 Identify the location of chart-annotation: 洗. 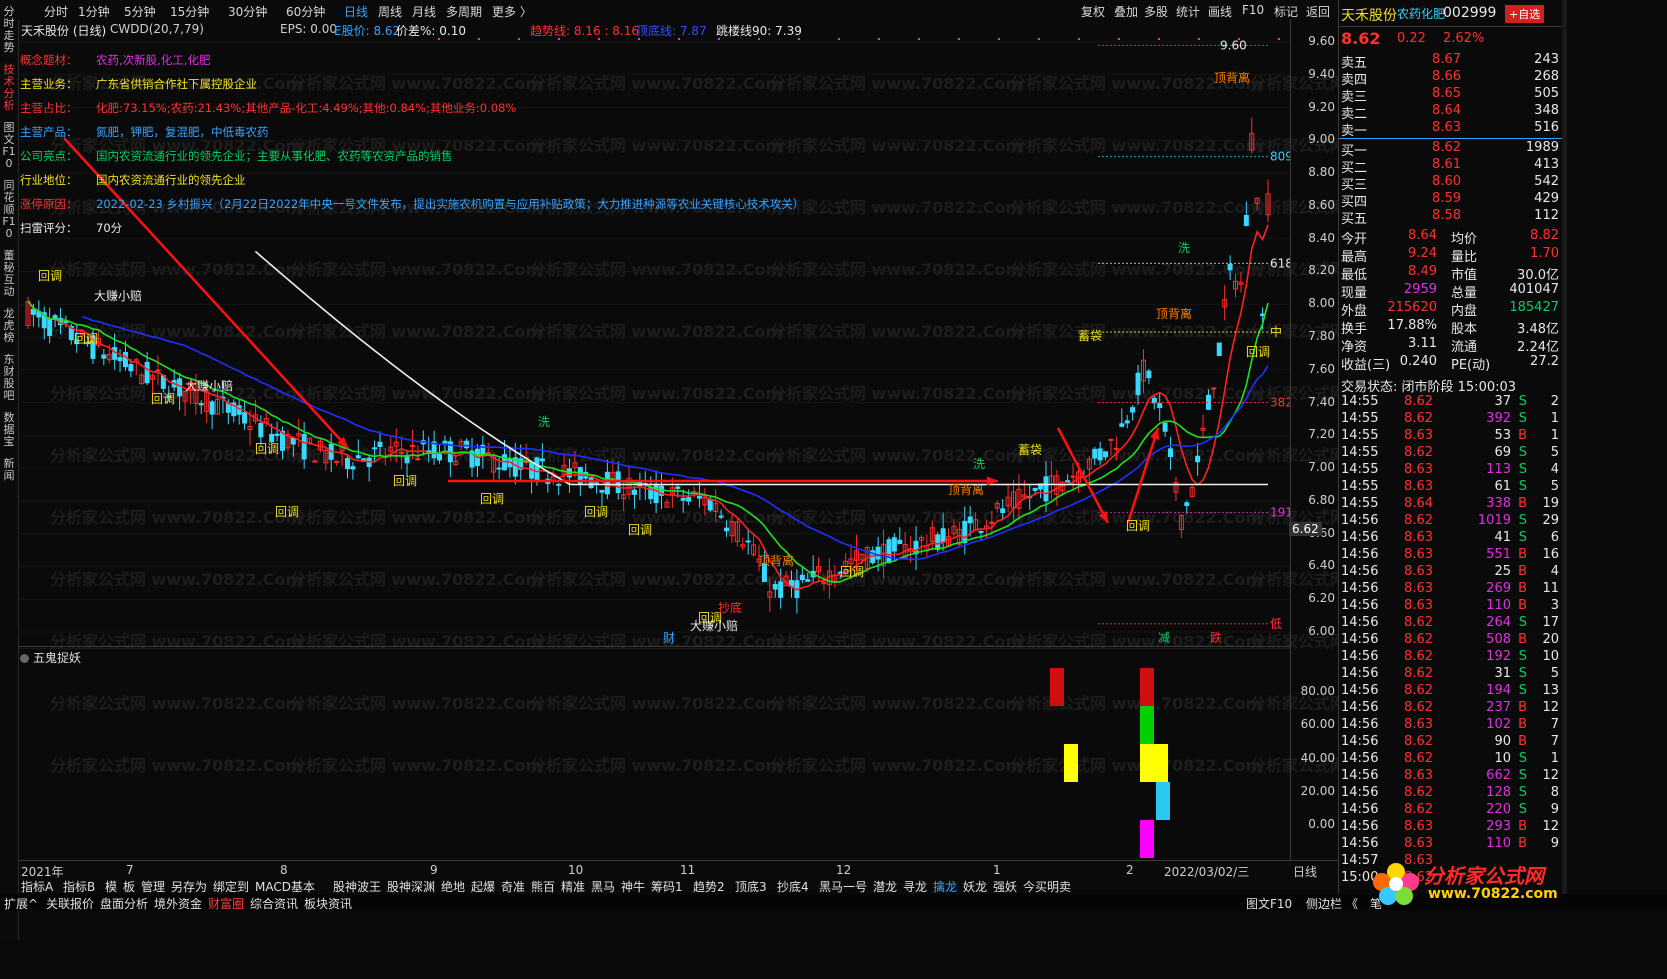
(544, 422).